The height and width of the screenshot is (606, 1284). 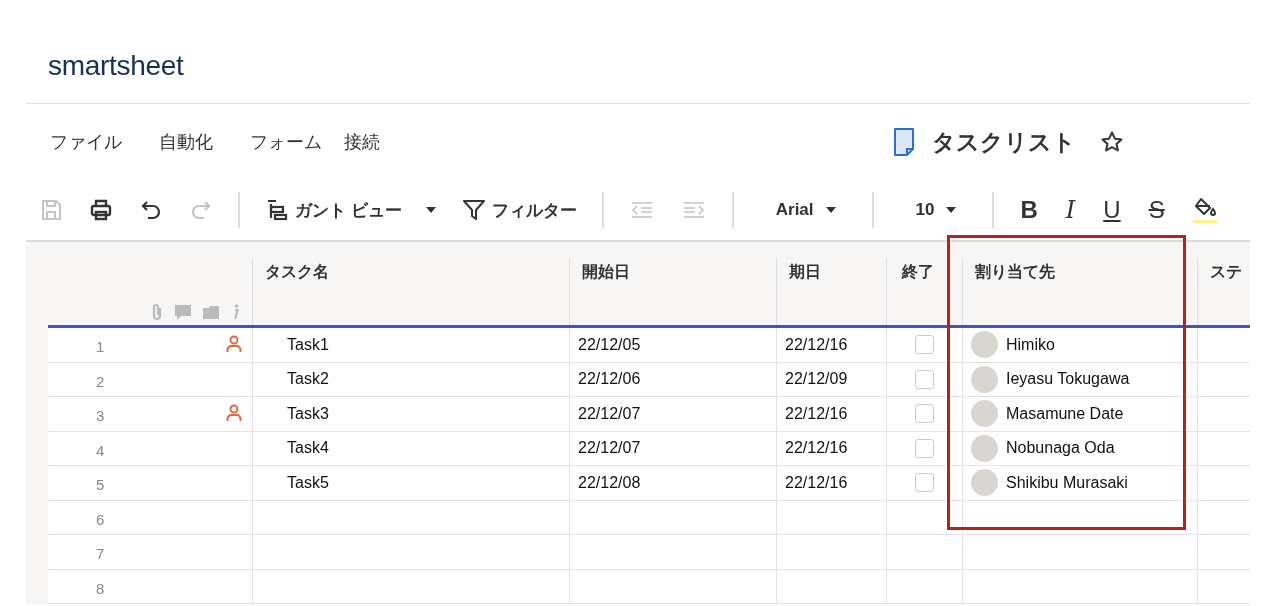 What do you see at coordinates (805, 271) in the screenshot?
I see `column-header: 期日` at bounding box center [805, 271].